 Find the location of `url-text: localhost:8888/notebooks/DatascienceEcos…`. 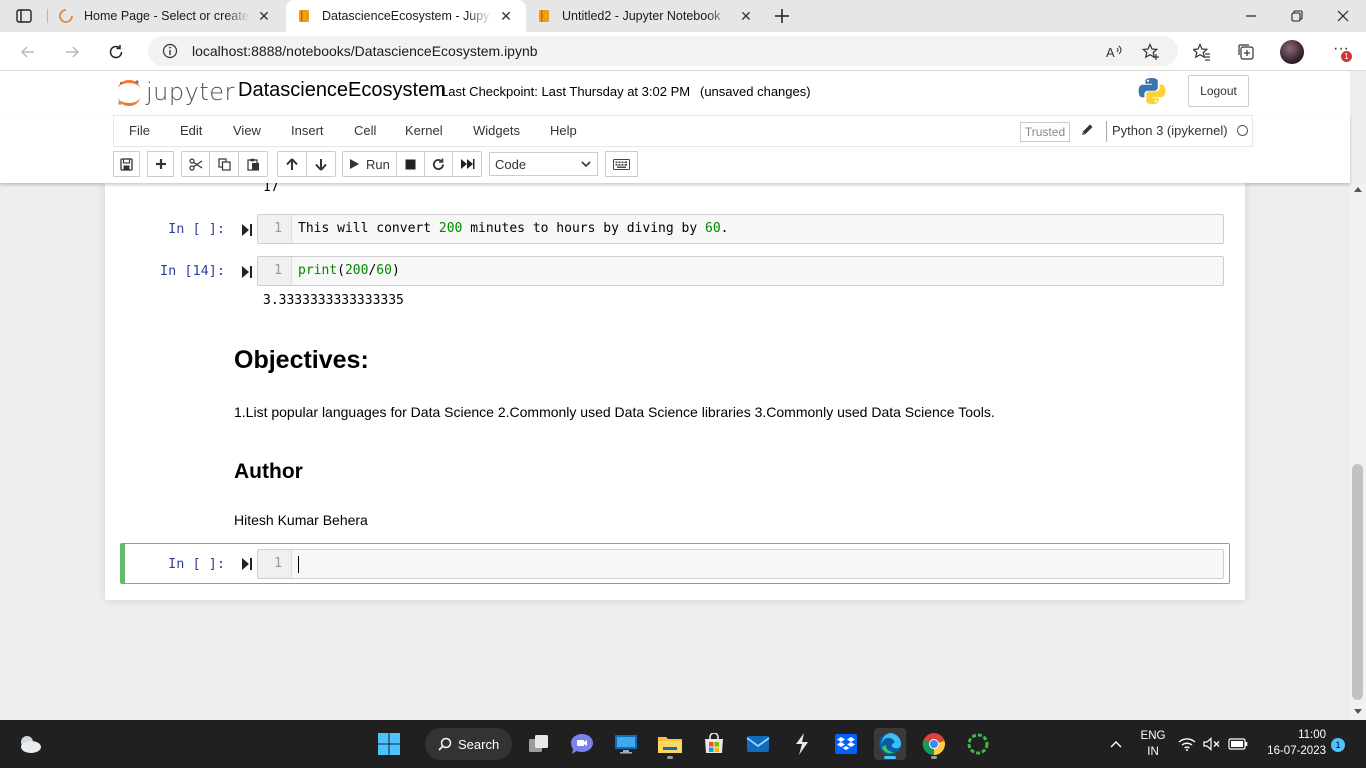

url-text: localhost:8888/notebooks/DatascienceEcos… is located at coordinates (365, 51).